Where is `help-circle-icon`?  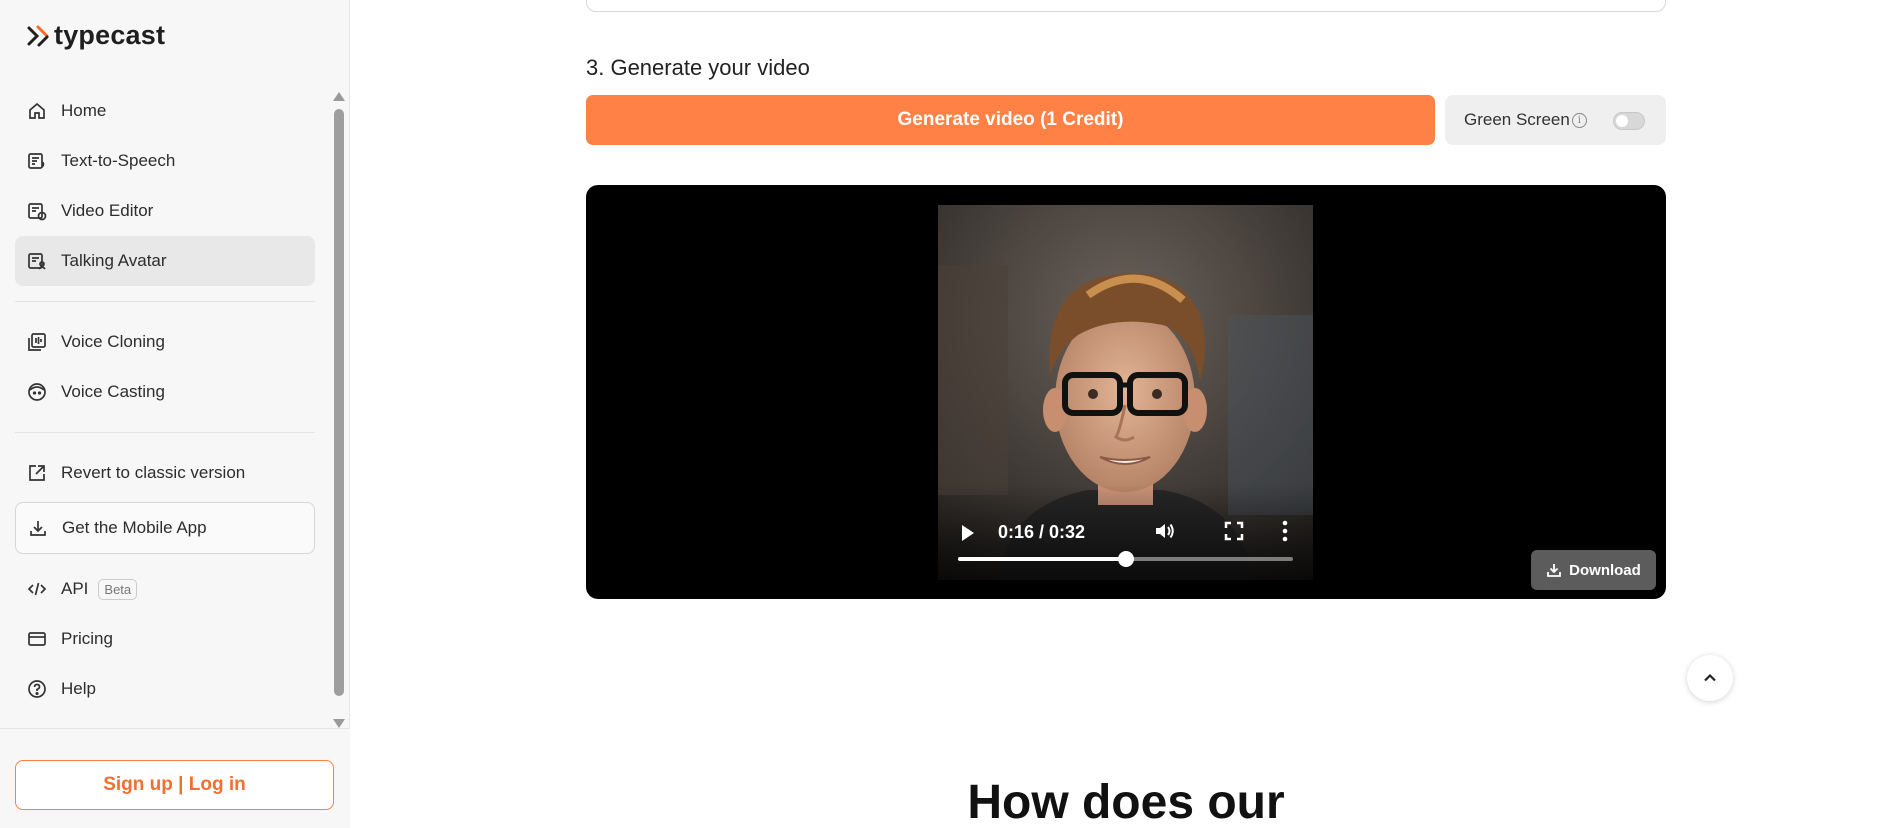
help-circle-icon is located at coordinates (37, 689).